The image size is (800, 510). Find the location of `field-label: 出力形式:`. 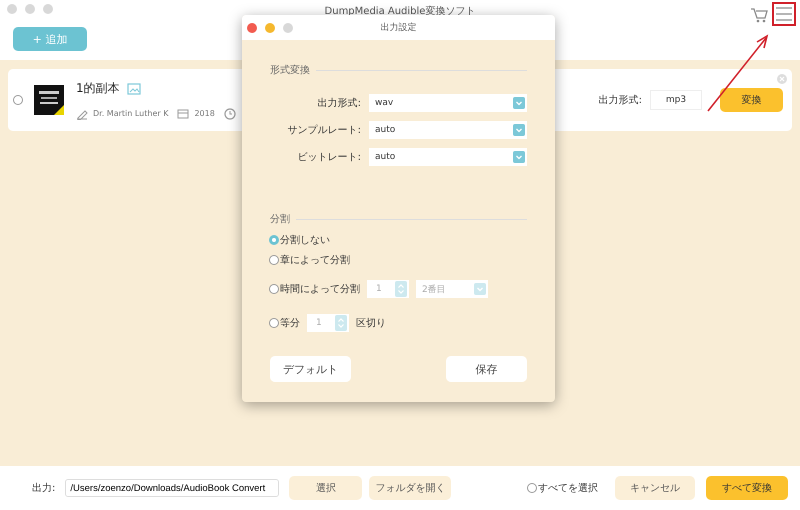

field-label: 出力形式: is located at coordinates (339, 103).